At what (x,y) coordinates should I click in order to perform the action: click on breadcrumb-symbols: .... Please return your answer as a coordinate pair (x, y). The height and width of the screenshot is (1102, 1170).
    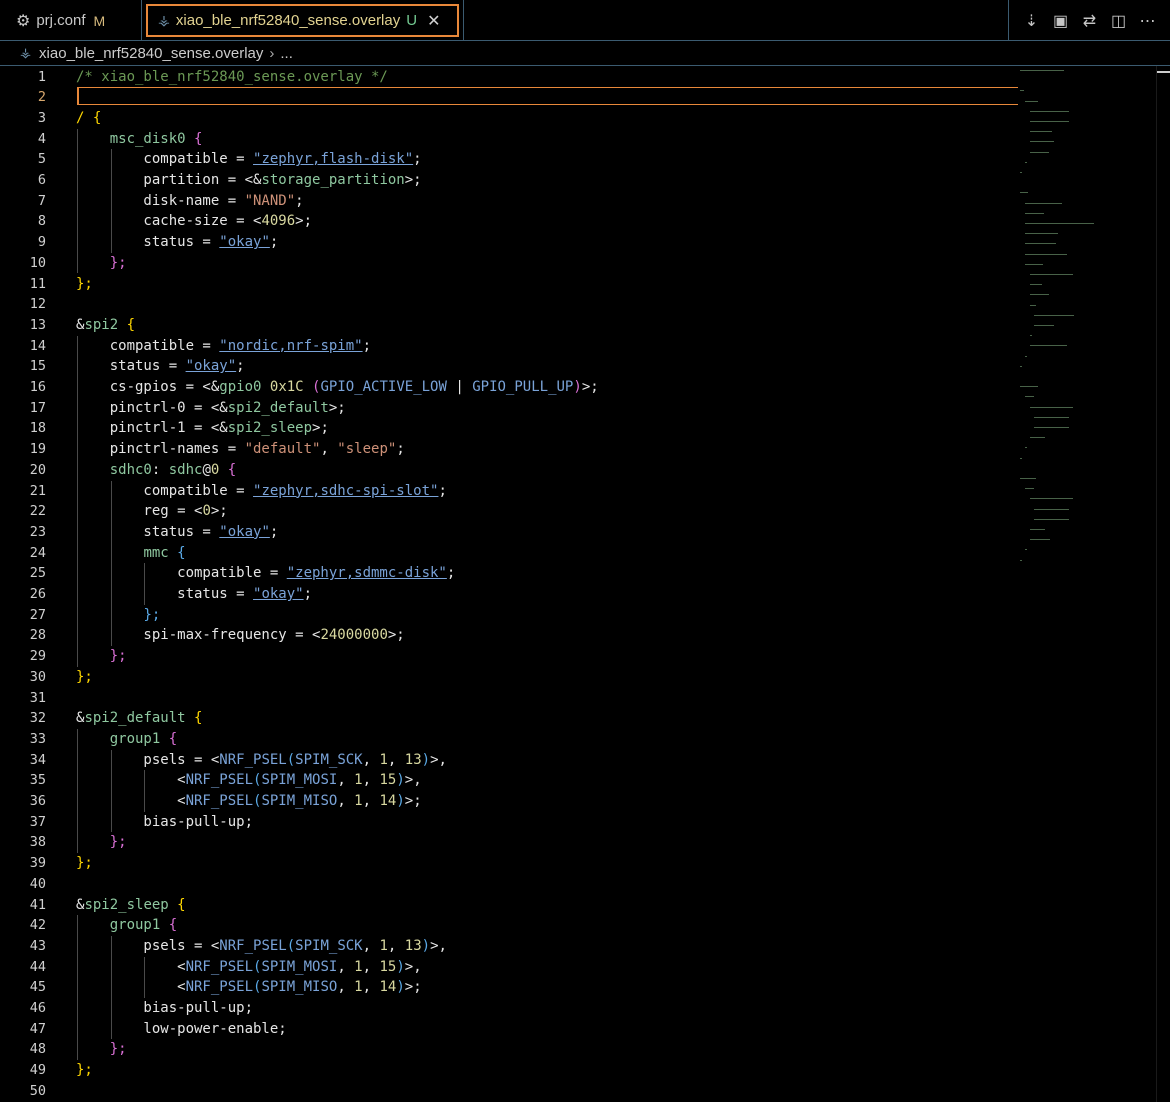
    Looking at the image, I should click on (286, 53).